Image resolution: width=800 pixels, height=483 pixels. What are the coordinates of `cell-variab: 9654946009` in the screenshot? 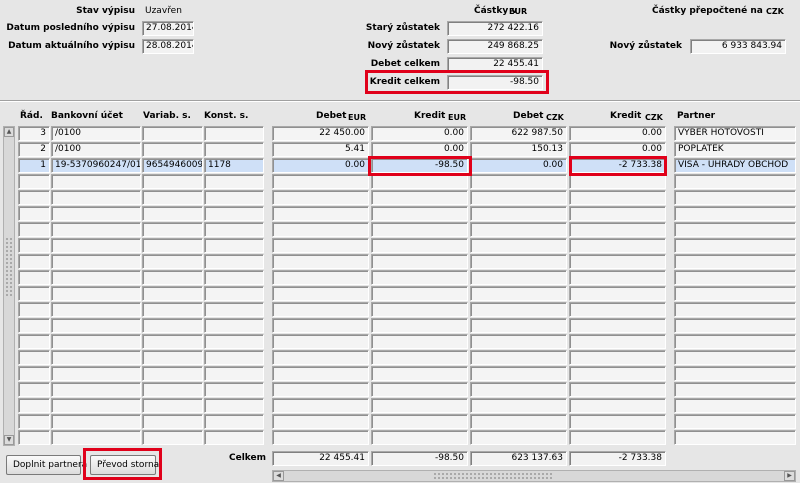 It's located at (172, 165).